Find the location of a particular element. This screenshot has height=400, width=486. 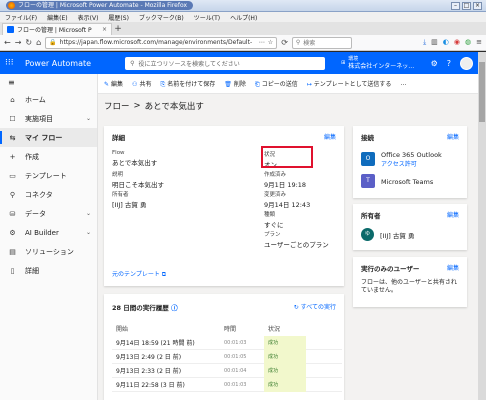

sidebar-item-create: + 作成 is located at coordinates (48, 156).